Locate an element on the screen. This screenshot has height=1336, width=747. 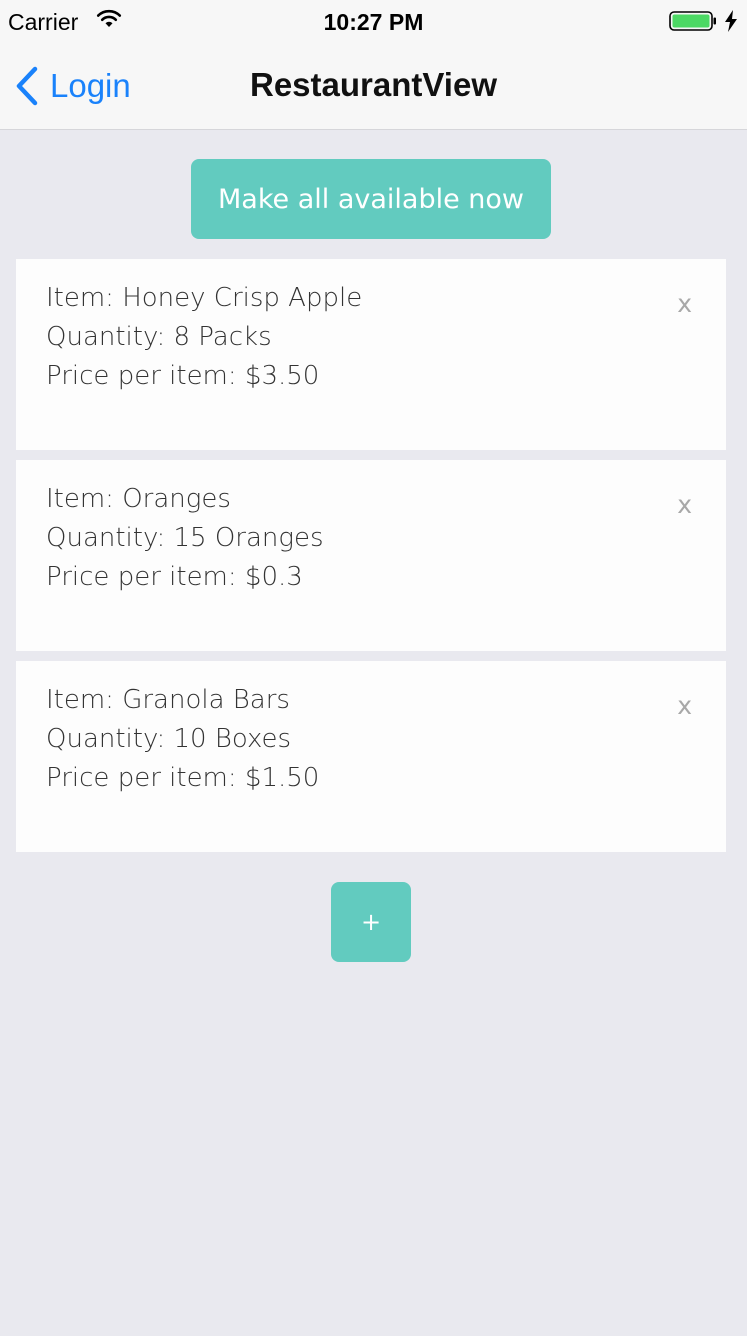
item-quantity: Quantity: 8 Packs is located at coordinates (159, 337).